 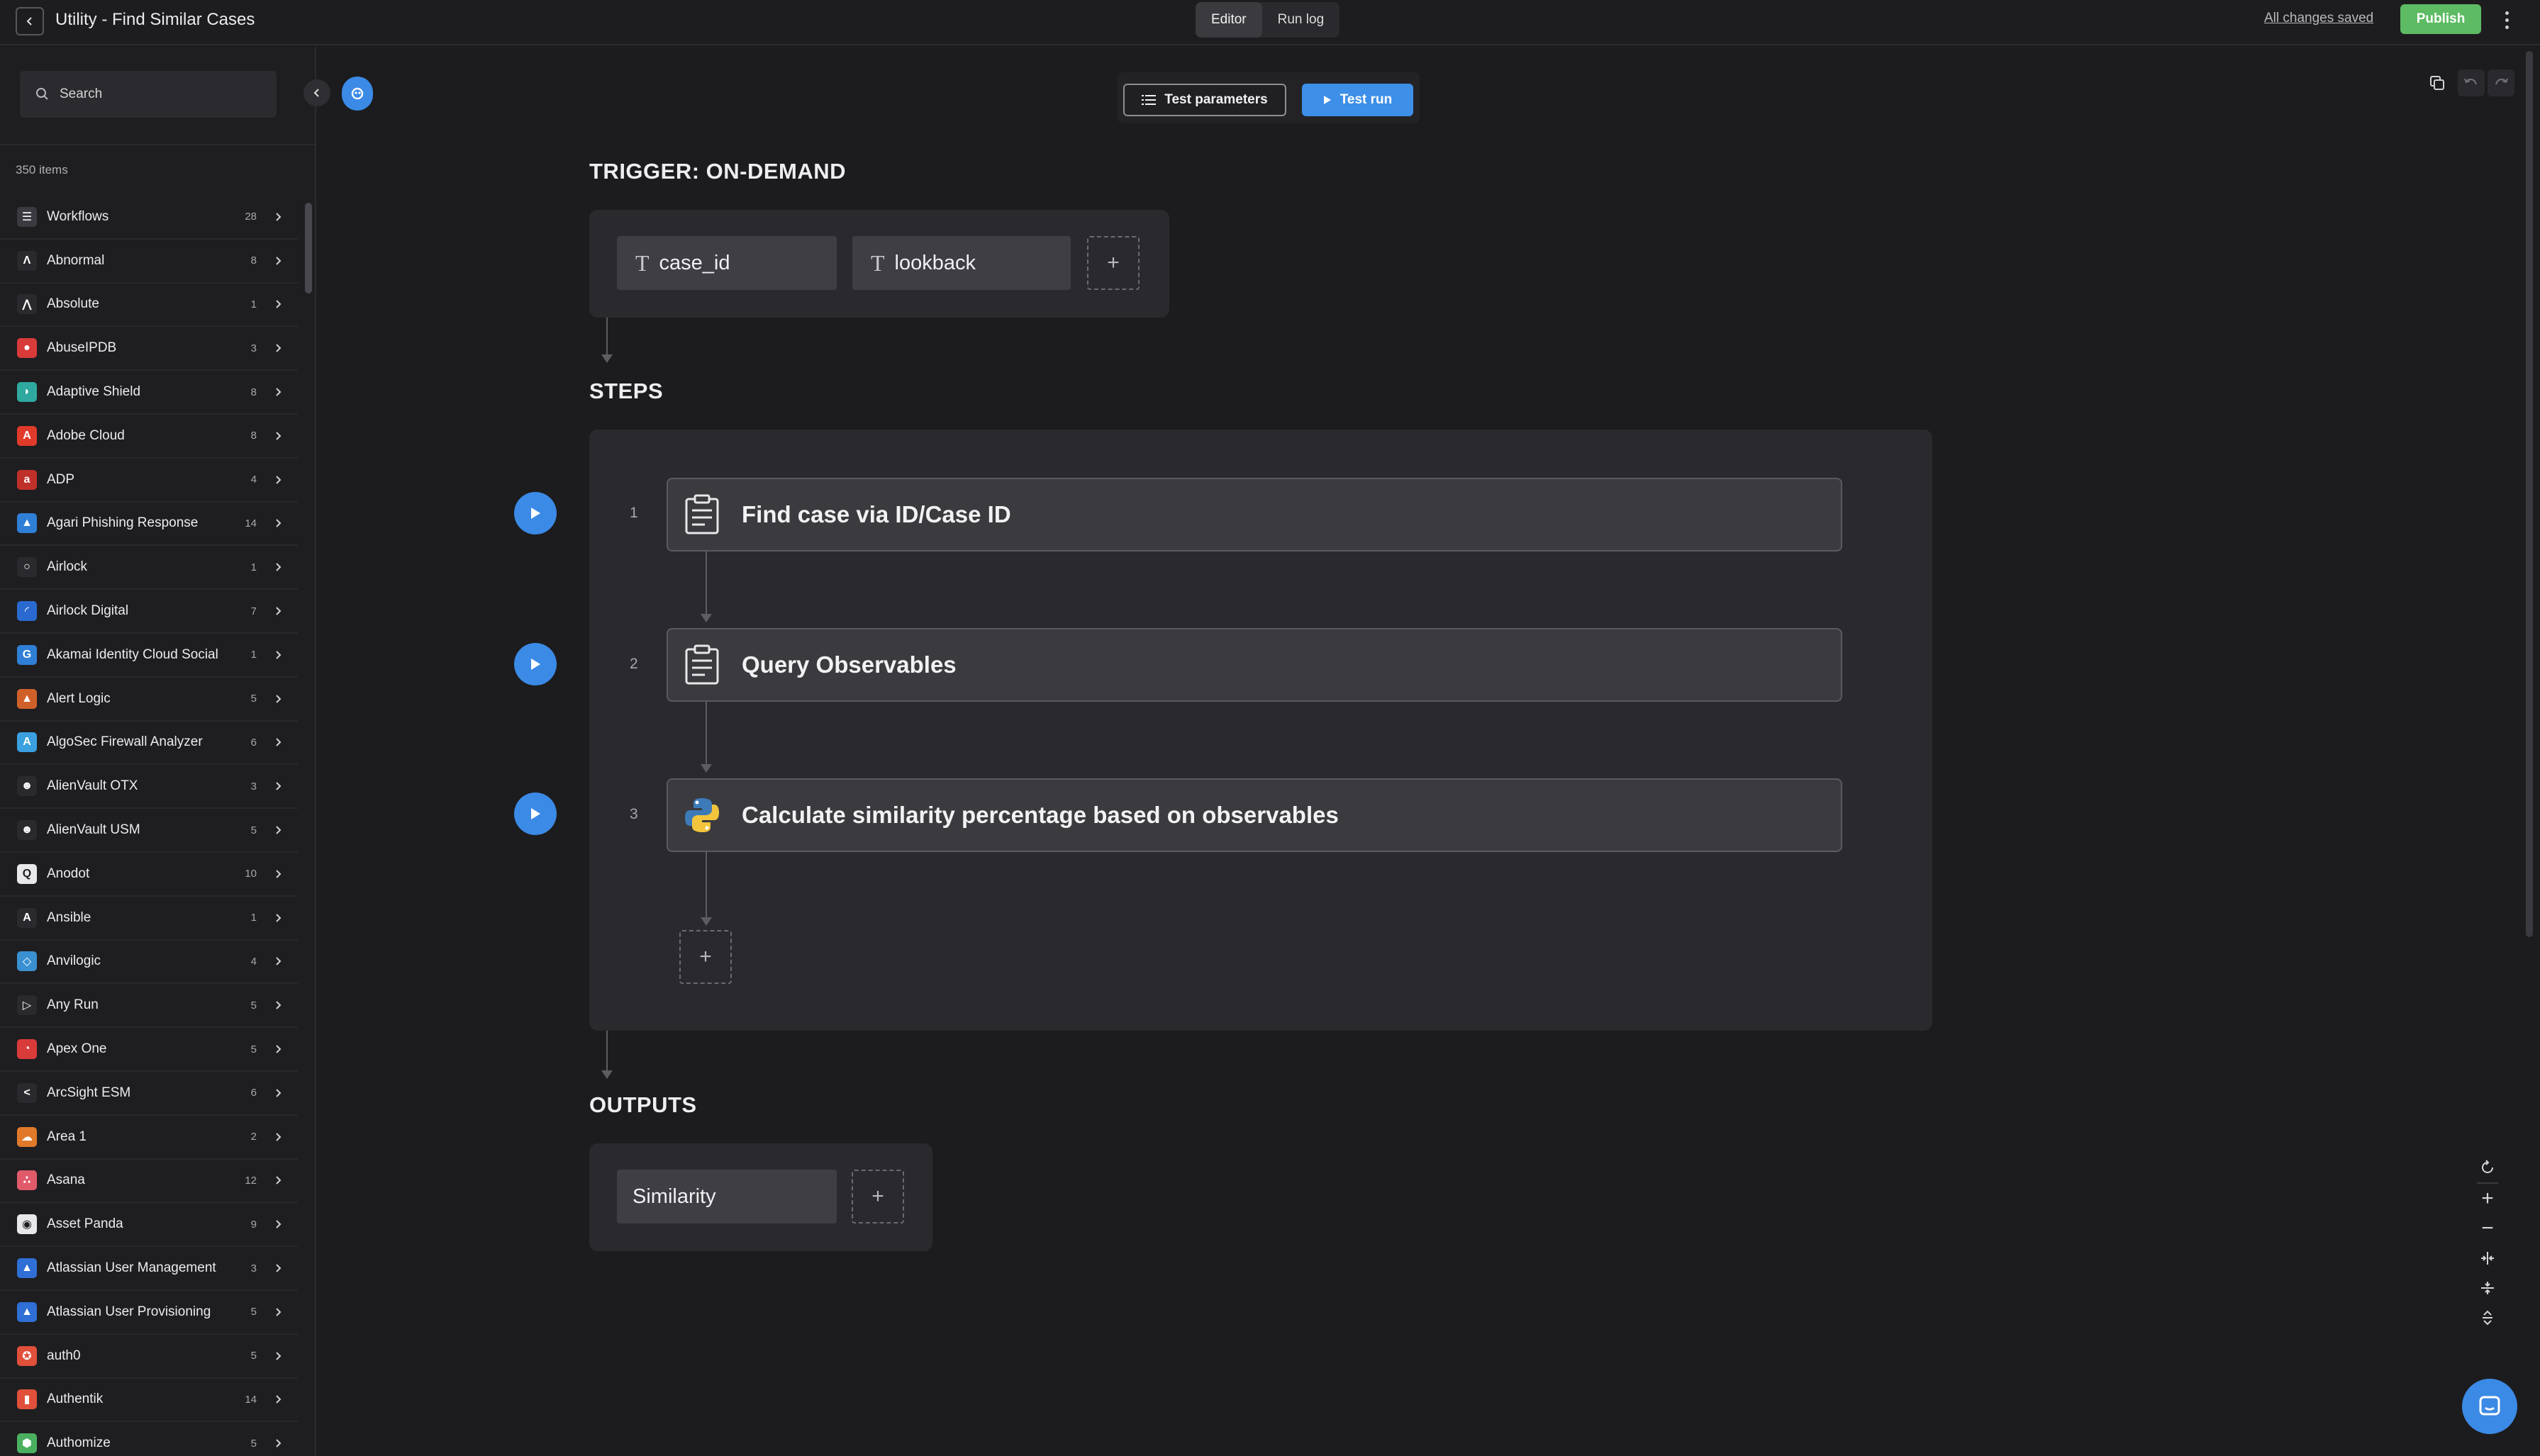 I want to click on reset-view-icon, so click(x=2487, y=1167).